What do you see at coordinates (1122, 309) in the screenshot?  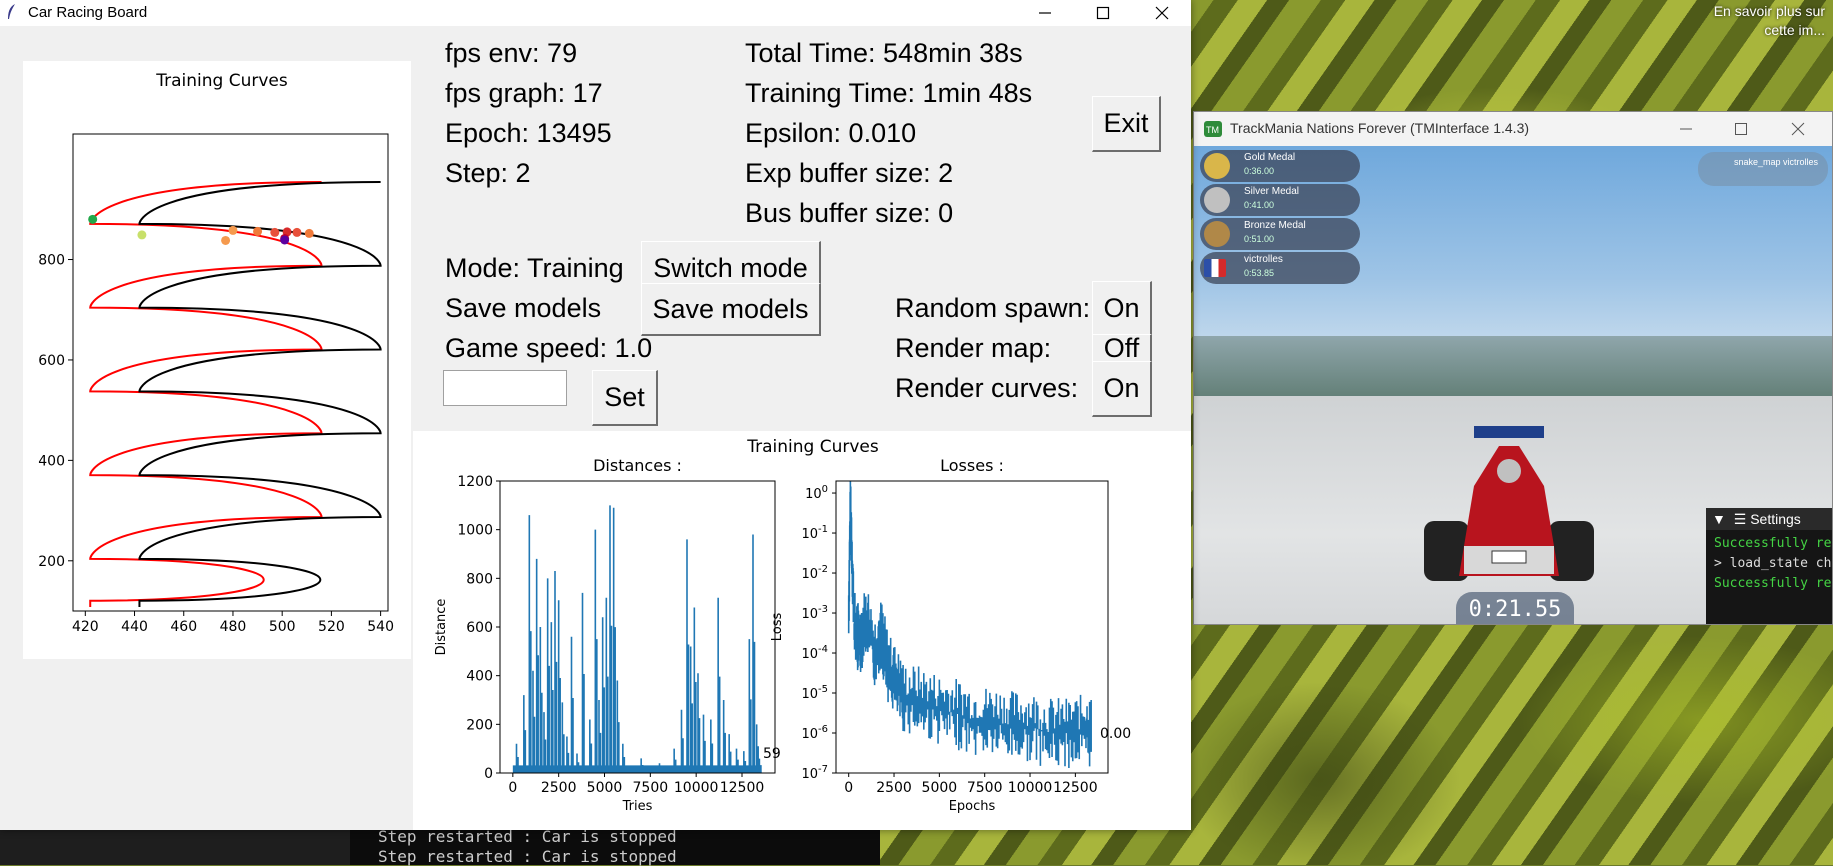 I see `random-spawn-toggle: On` at bounding box center [1122, 309].